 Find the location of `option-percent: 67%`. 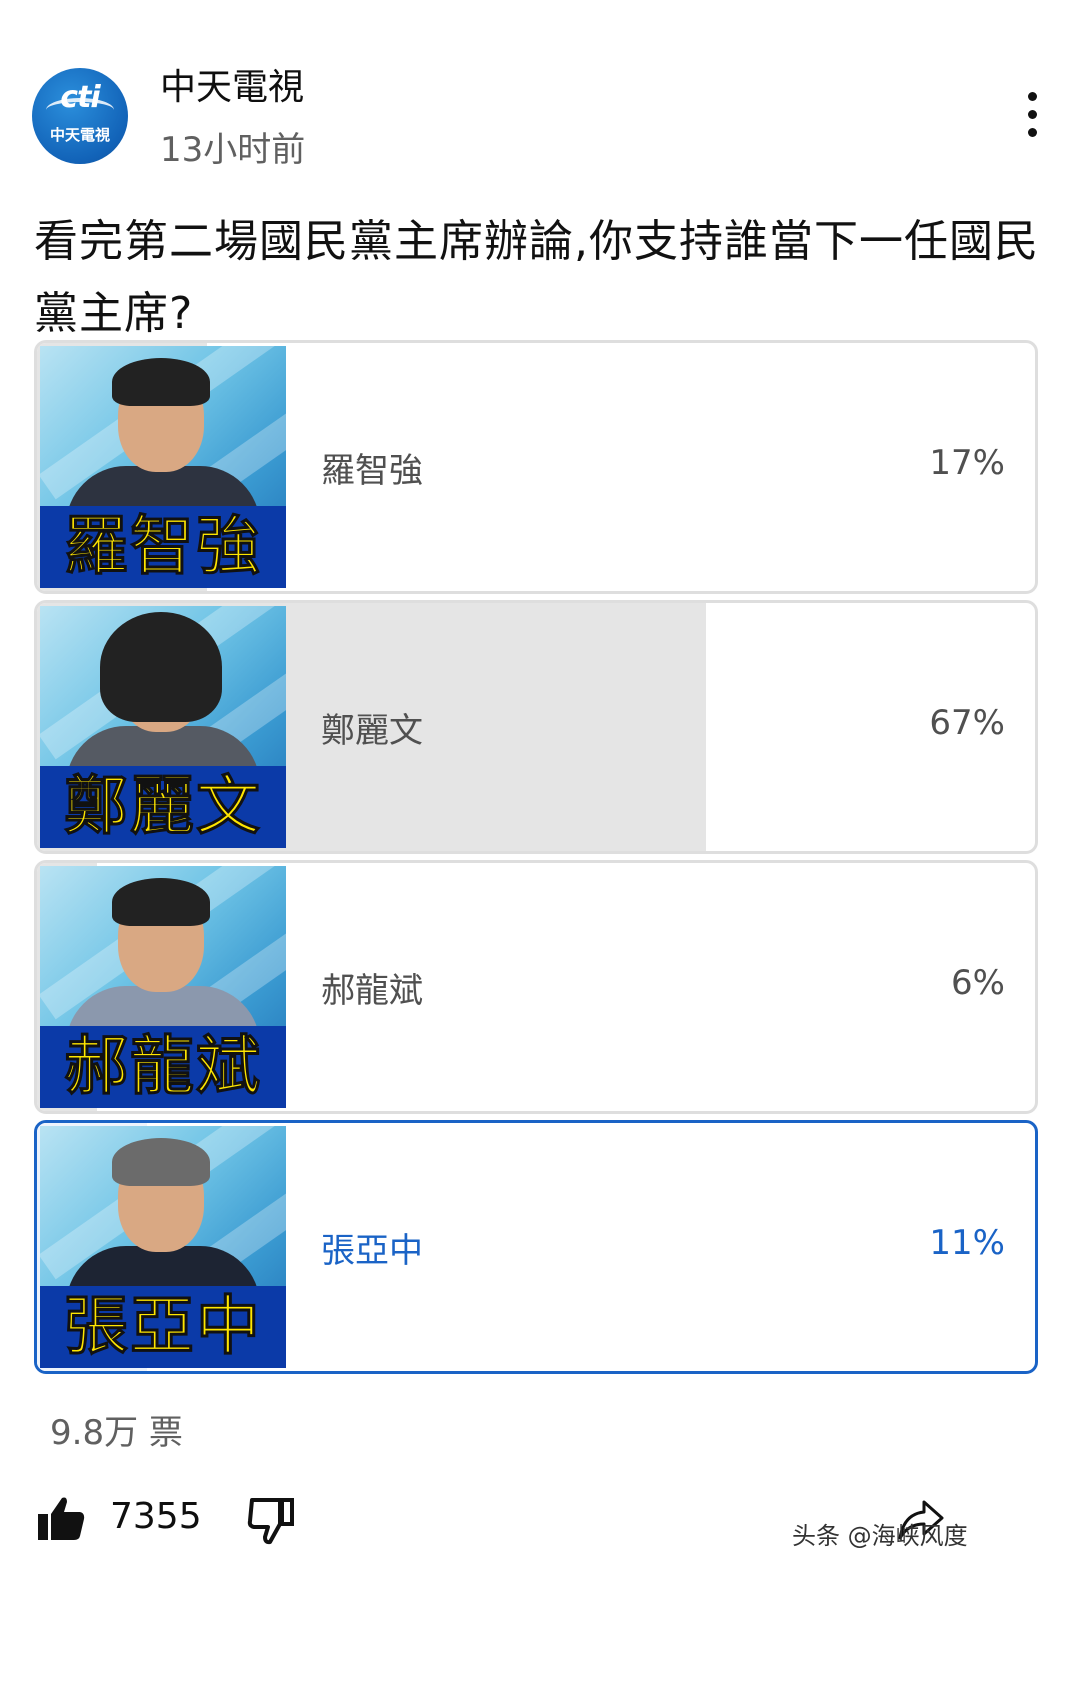

option-percent: 67% is located at coordinates (967, 723).